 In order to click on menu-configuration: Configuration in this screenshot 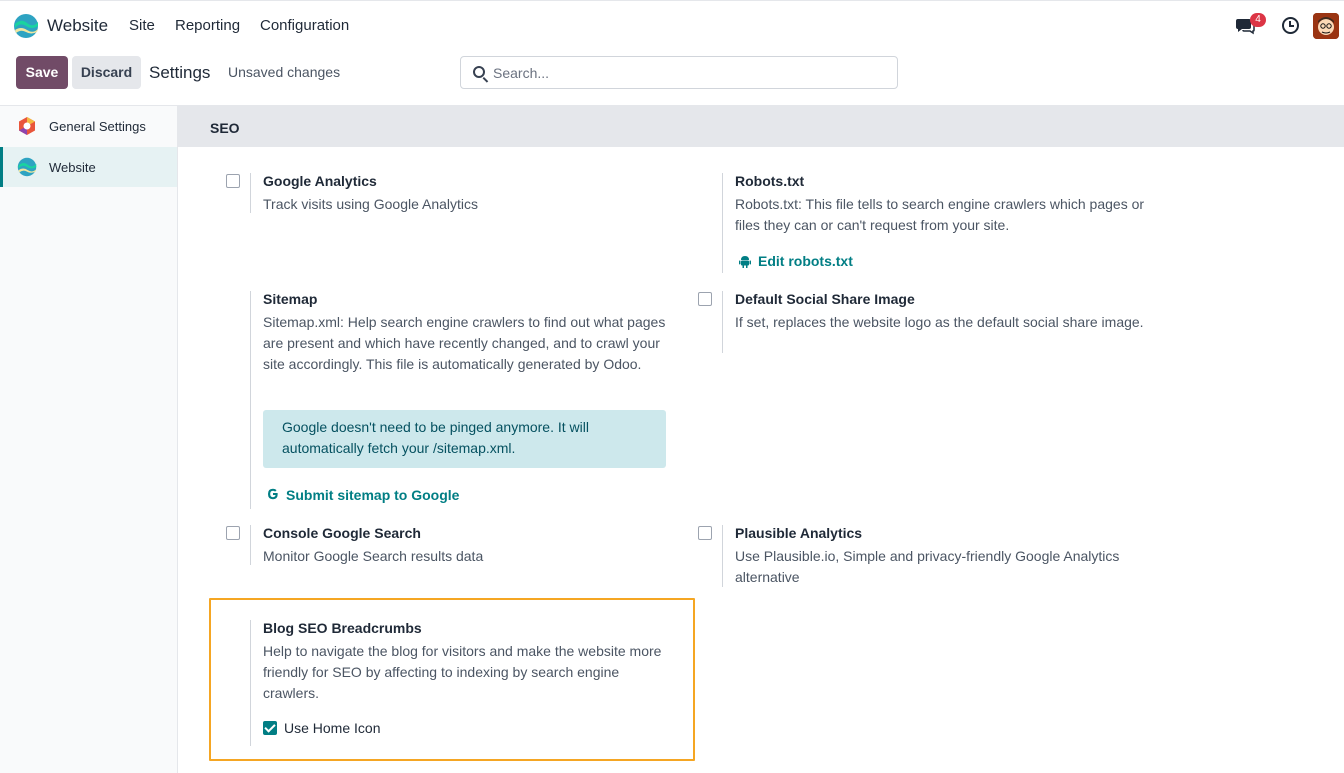, I will do `click(304, 25)`.